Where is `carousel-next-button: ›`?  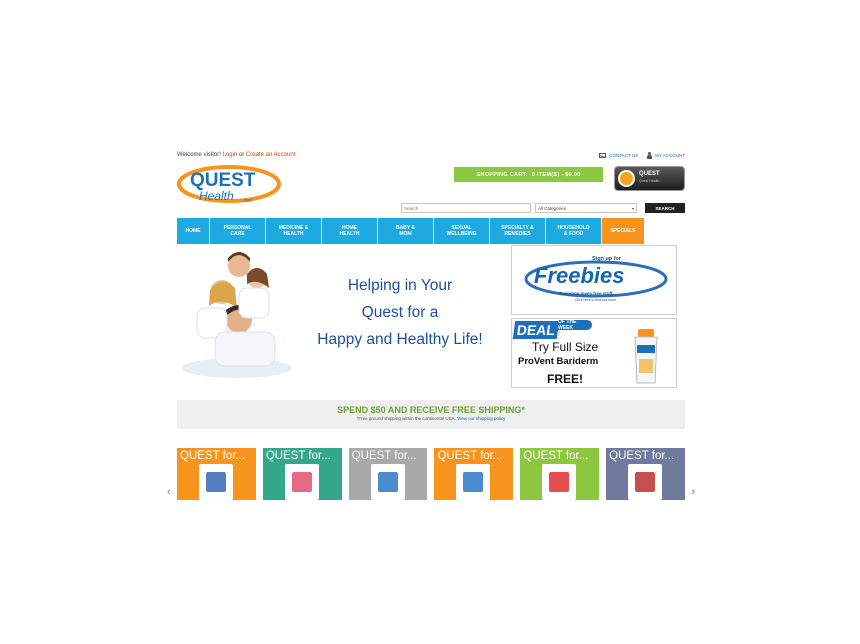
carousel-next-button: › is located at coordinates (693, 492).